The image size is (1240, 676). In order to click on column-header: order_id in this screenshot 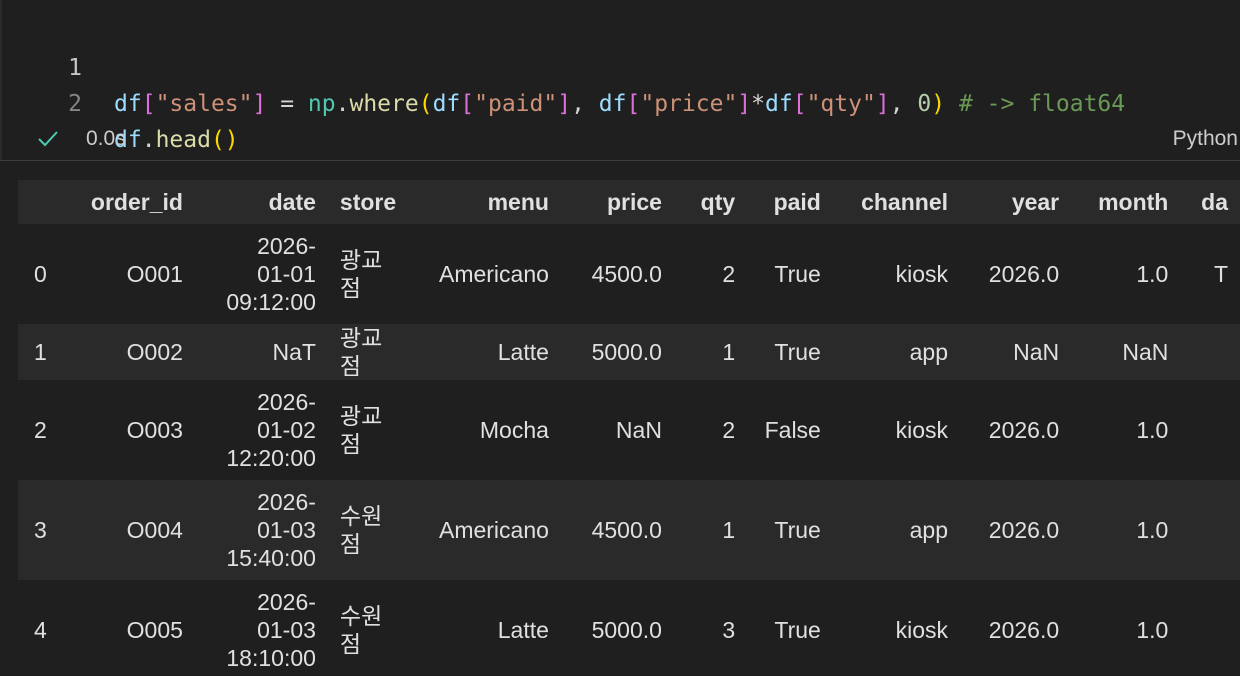, I will do `click(136, 201)`.